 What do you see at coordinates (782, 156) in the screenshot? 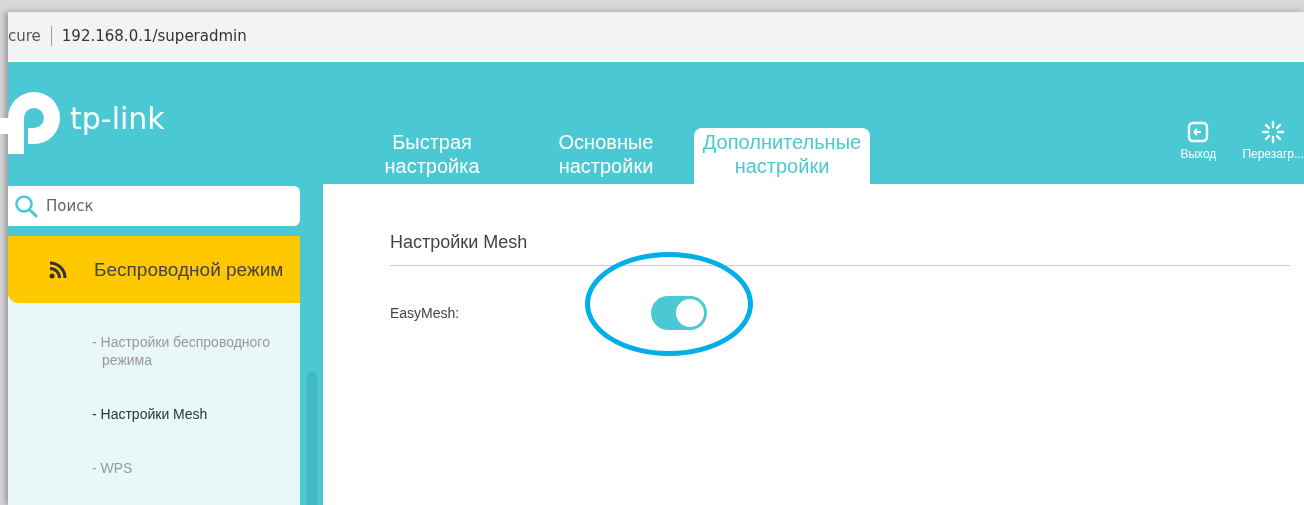
I see `nav-tab: Дополнительные настройки` at bounding box center [782, 156].